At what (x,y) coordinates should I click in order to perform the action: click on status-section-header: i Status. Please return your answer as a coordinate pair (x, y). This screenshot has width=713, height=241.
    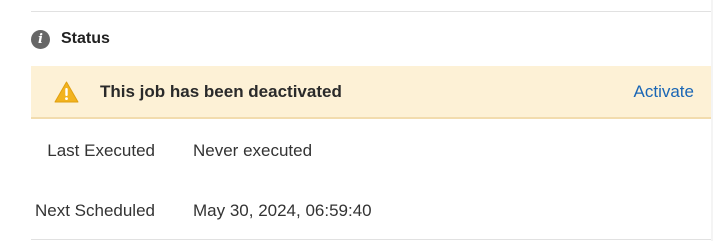
    Looking at the image, I should click on (70, 39).